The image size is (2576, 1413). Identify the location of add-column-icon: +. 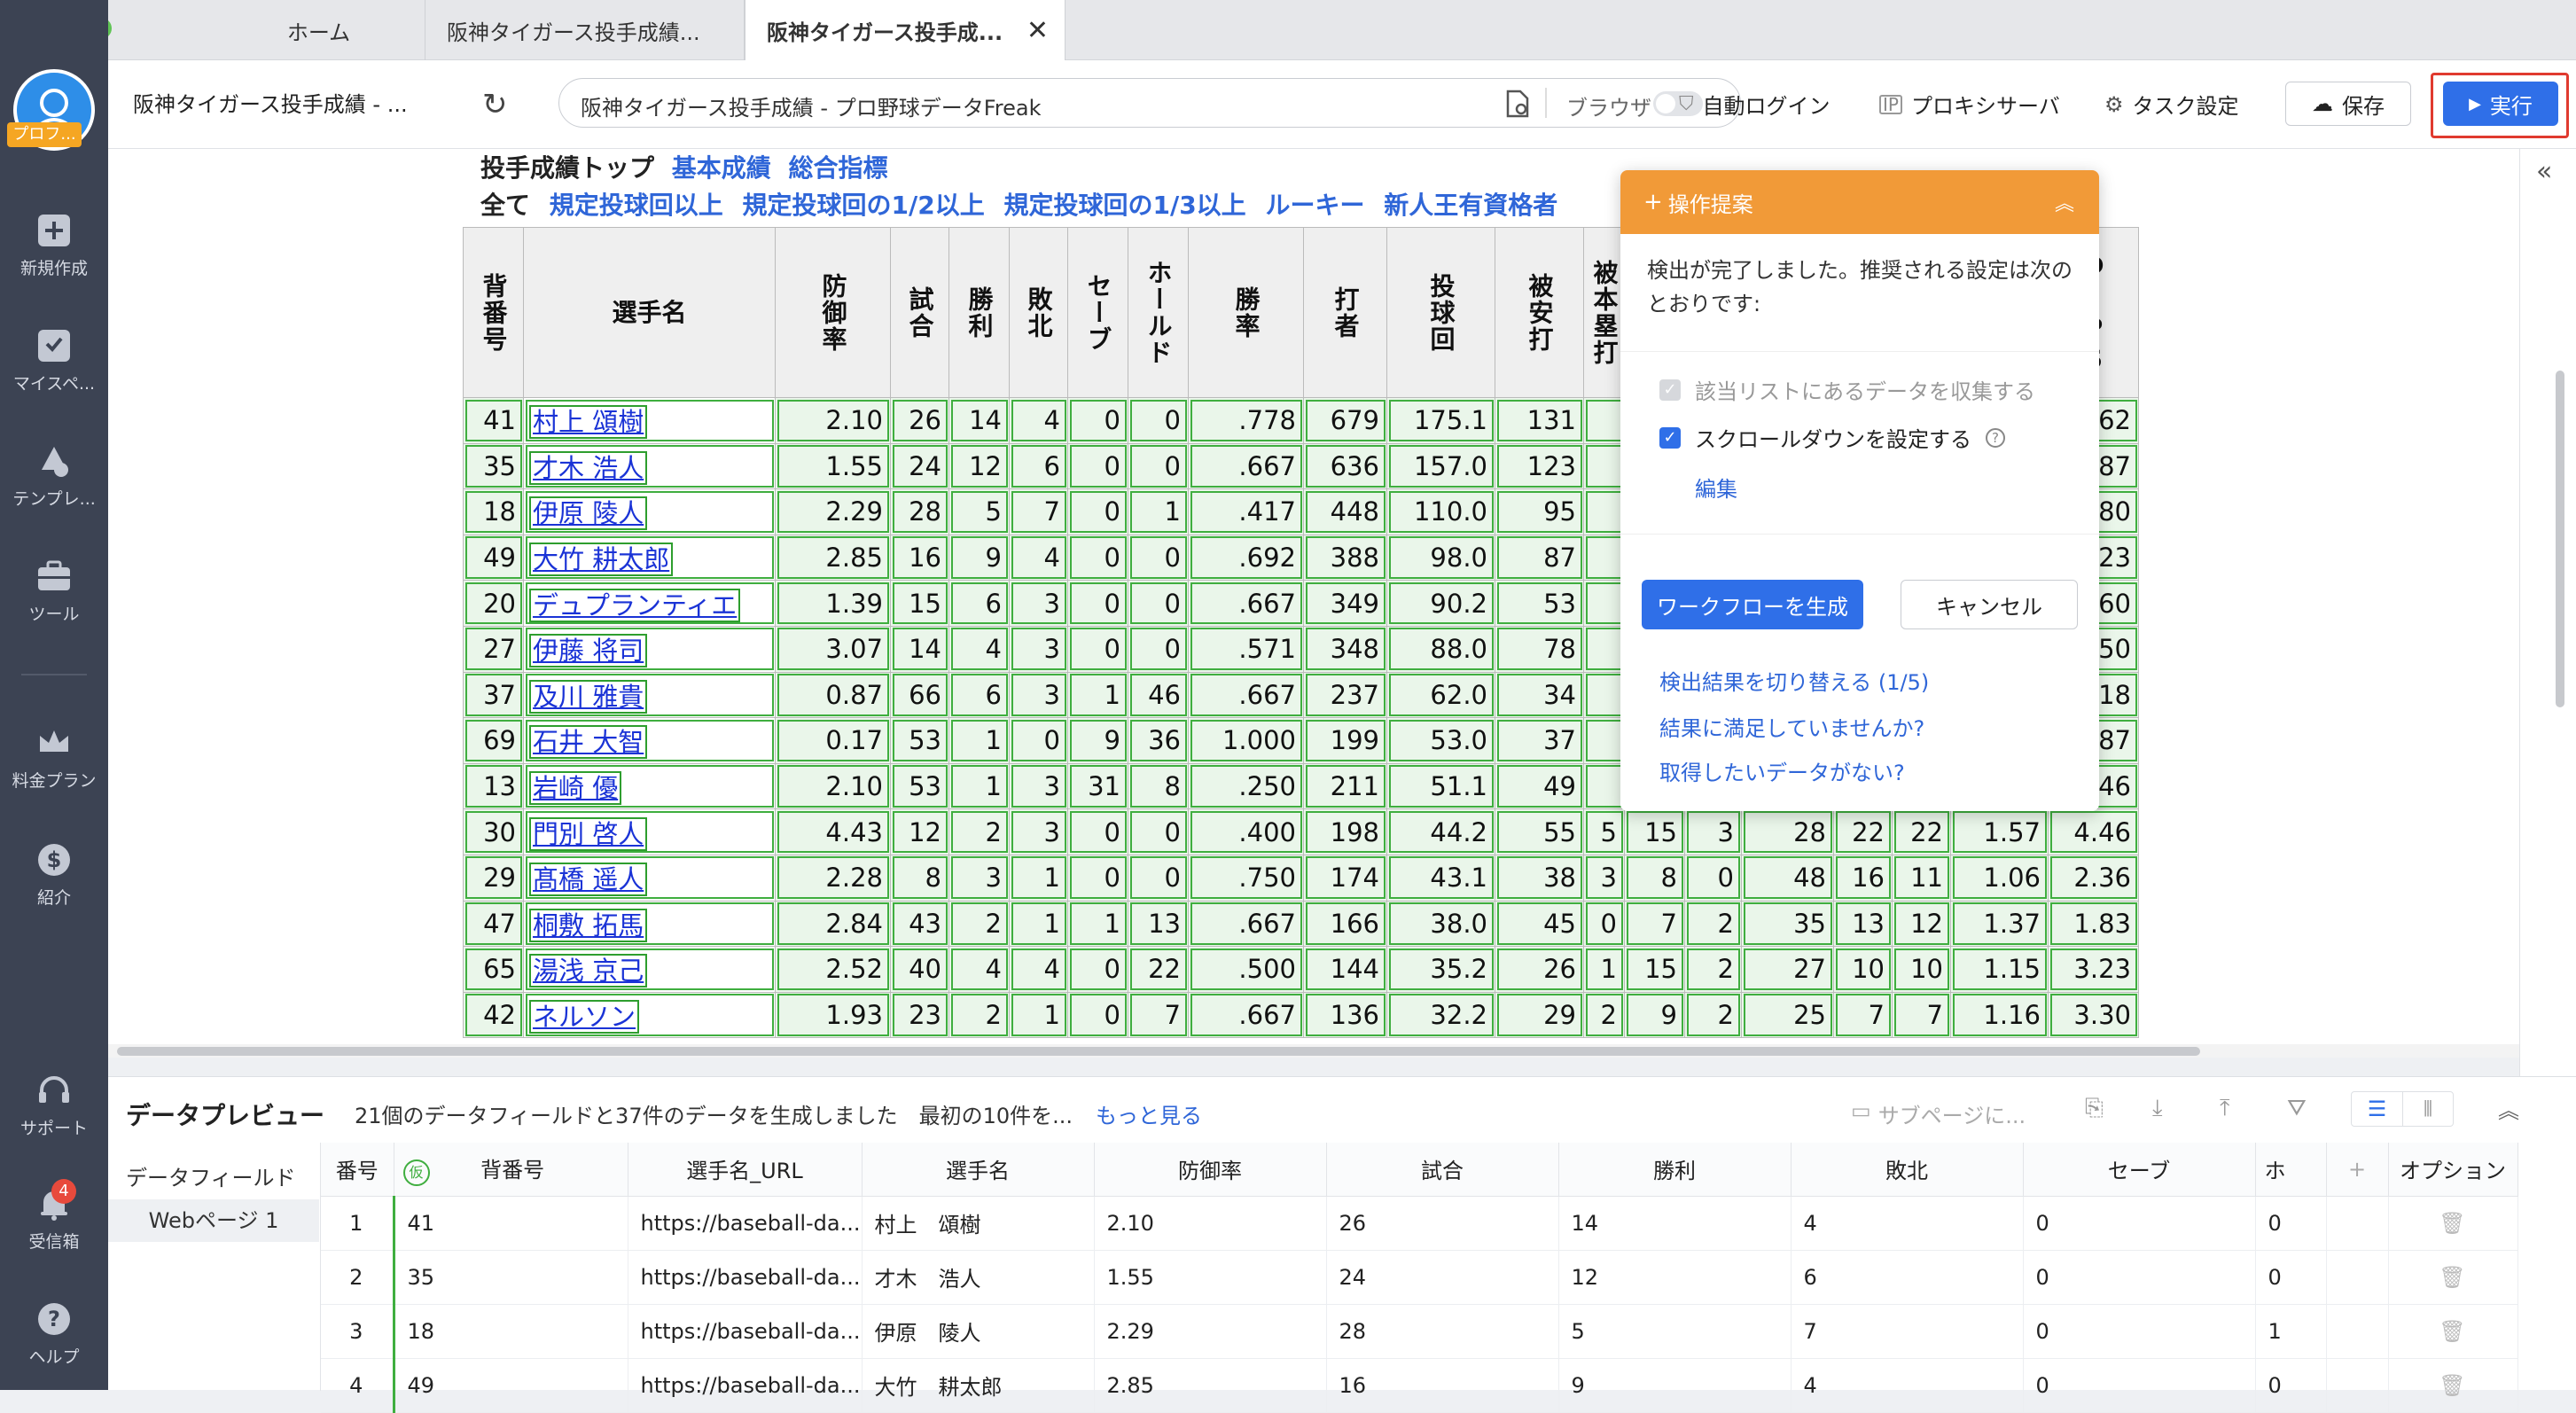
(2357, 1170).